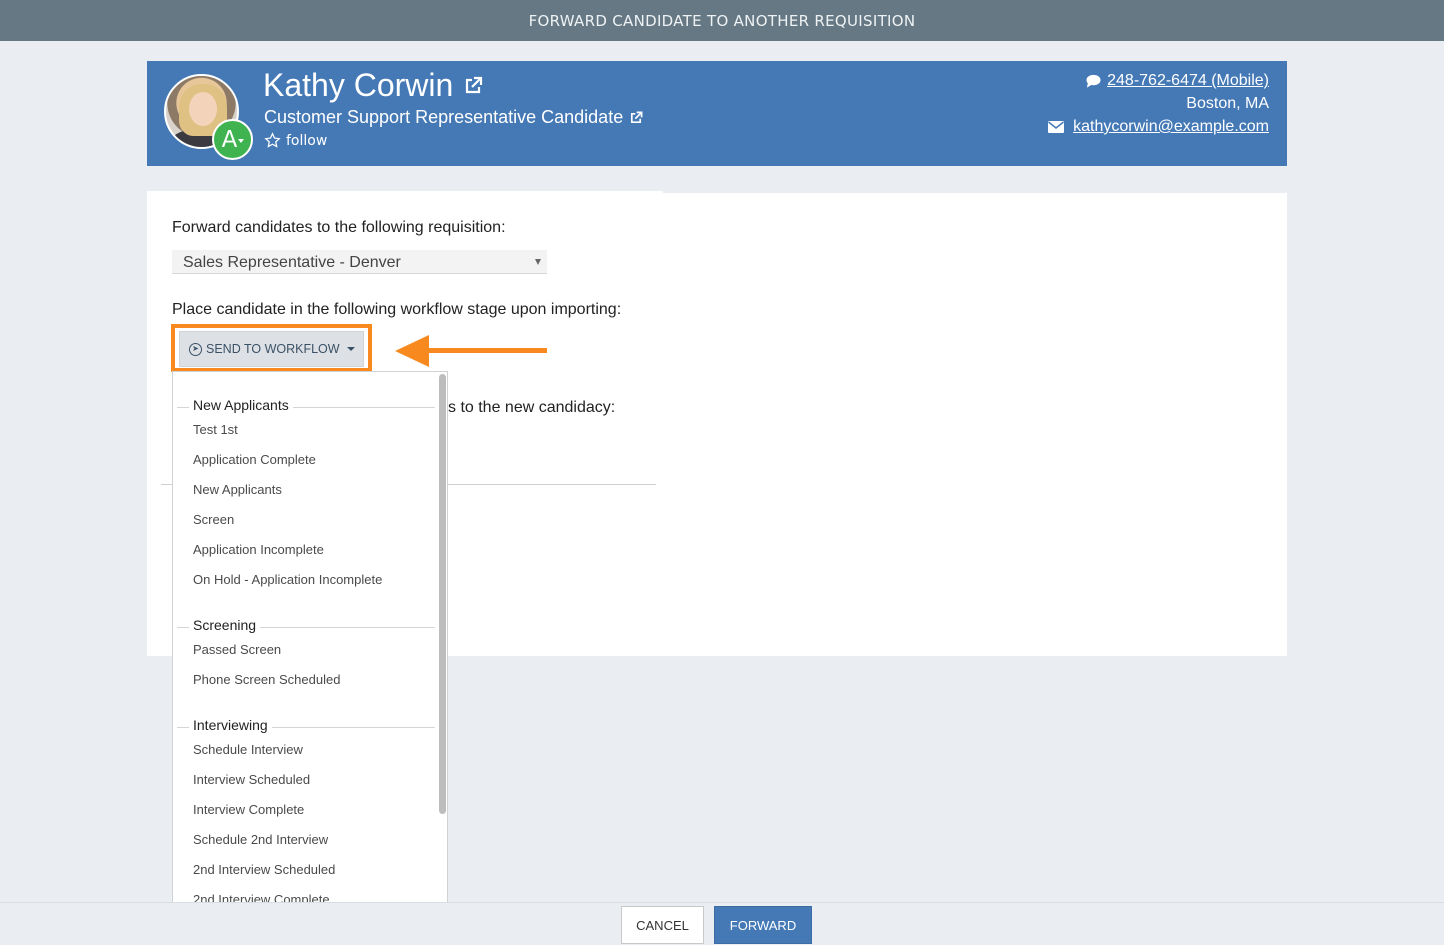  I want to click on menu-item: Schedule Interview, so click(248, 749).